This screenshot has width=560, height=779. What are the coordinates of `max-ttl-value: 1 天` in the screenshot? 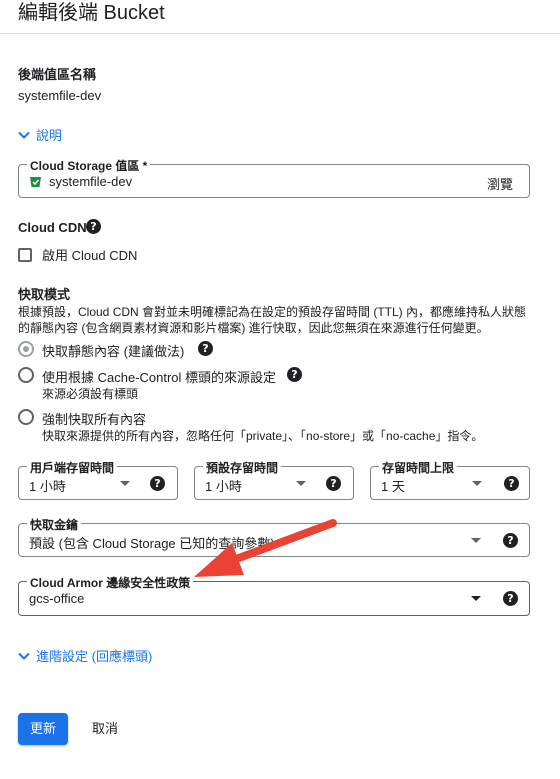 It's located at (393, 486).